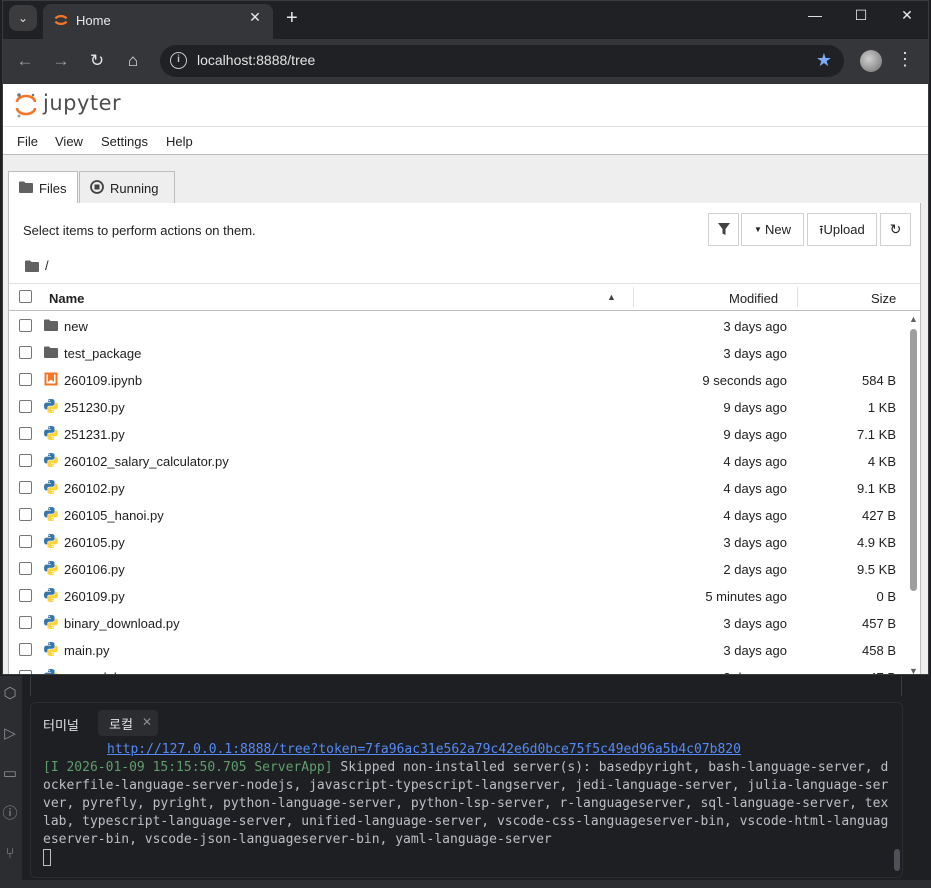 This screenshot has width=931, height=888. I want to click on refresh-button: ↻, so click(895, 229).